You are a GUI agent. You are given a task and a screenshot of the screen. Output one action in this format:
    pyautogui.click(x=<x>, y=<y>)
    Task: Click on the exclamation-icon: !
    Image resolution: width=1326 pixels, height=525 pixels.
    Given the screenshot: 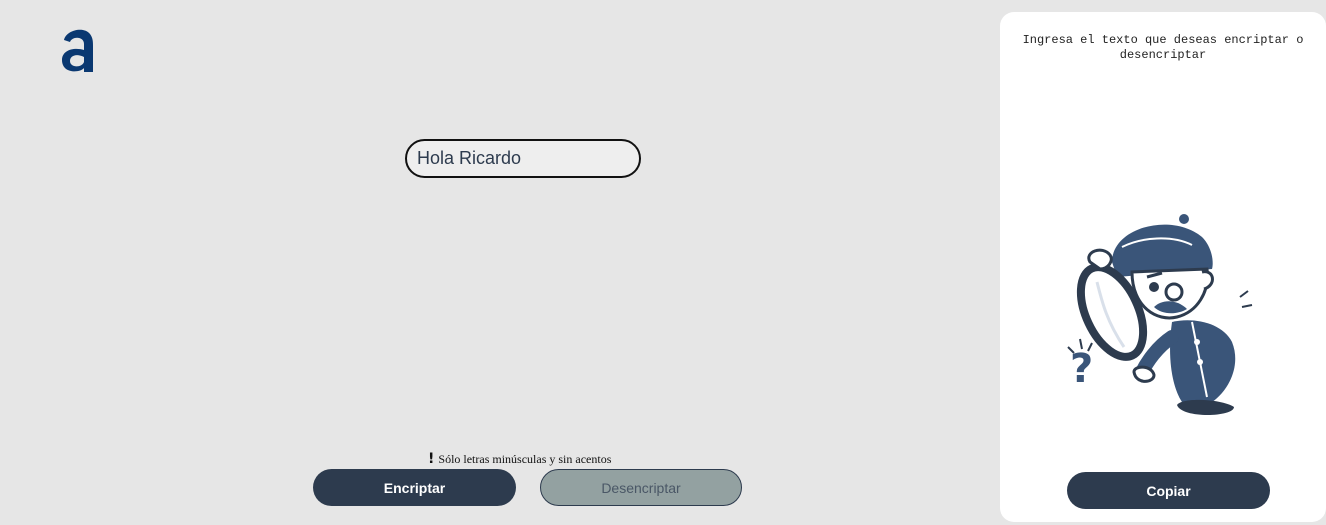 What is the action you would take?
    pyautogui.click(x=431, y=459)
    